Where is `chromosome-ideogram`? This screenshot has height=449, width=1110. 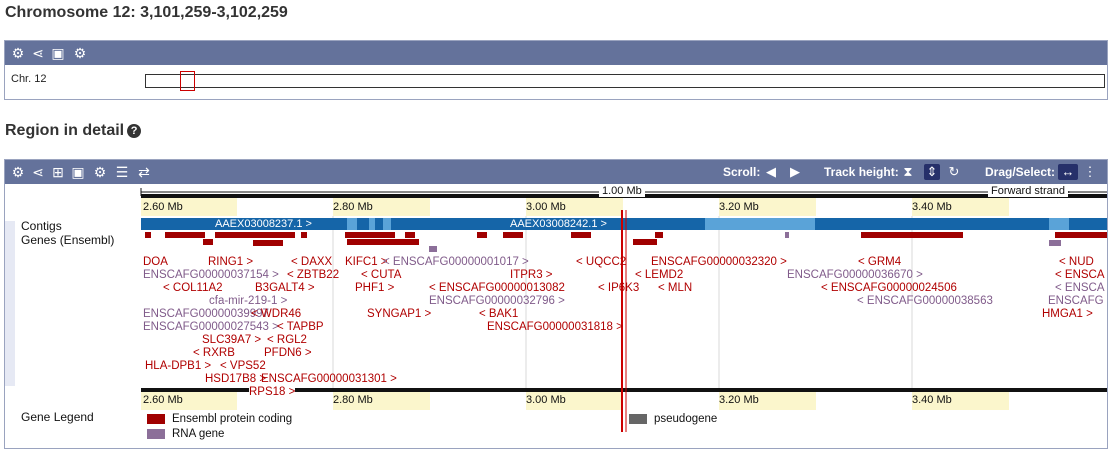
chromosome-ideogram is located at coordinates (625, 81).